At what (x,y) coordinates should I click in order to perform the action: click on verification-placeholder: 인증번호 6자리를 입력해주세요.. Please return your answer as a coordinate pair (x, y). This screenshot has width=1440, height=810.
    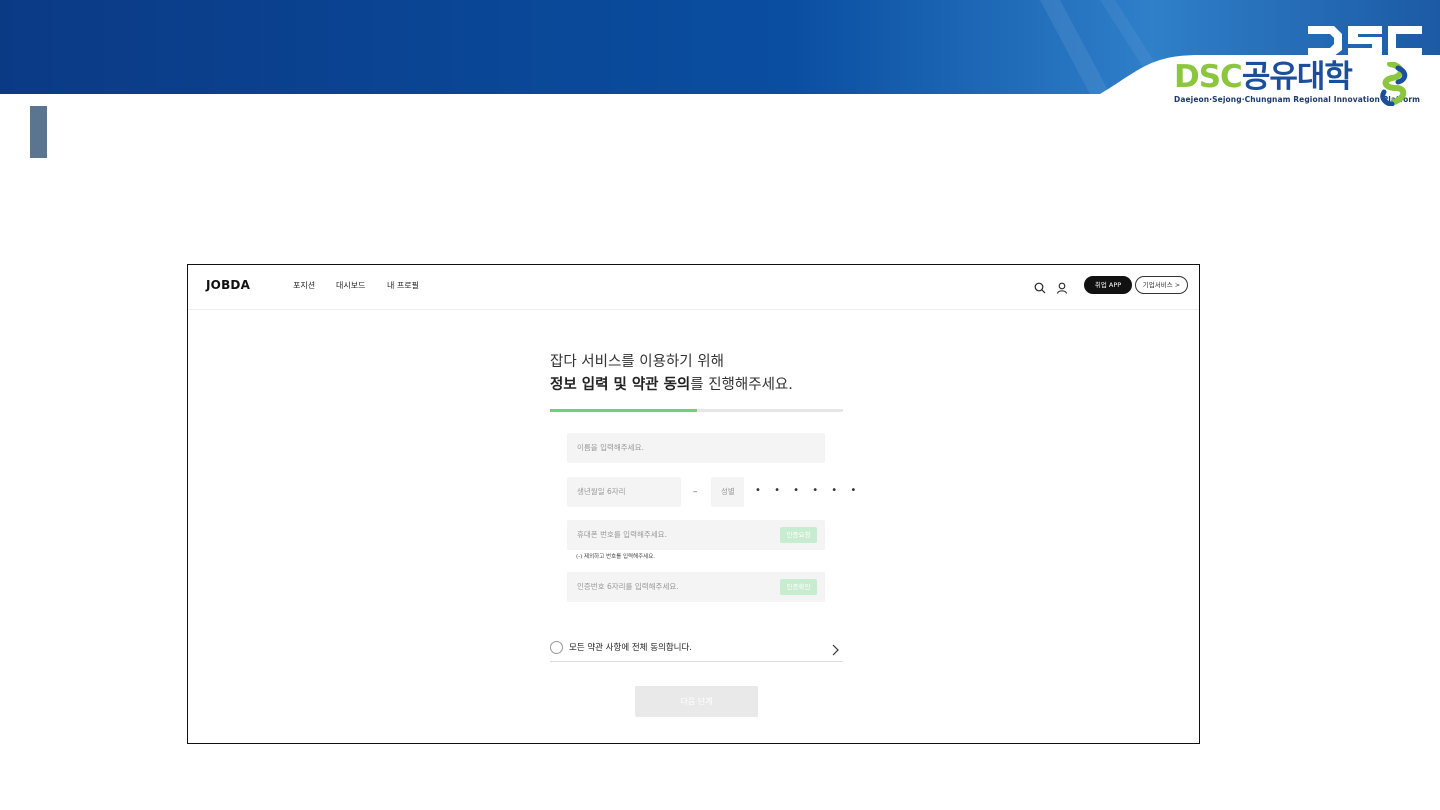
    Looking at the image, I should click on (628, 586).